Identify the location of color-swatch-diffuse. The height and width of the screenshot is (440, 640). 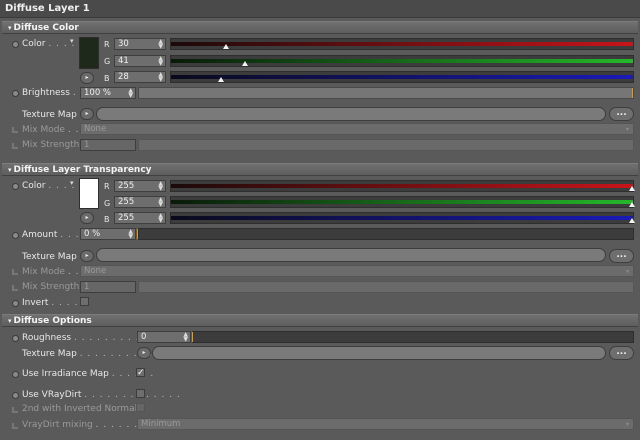
(89, 53).